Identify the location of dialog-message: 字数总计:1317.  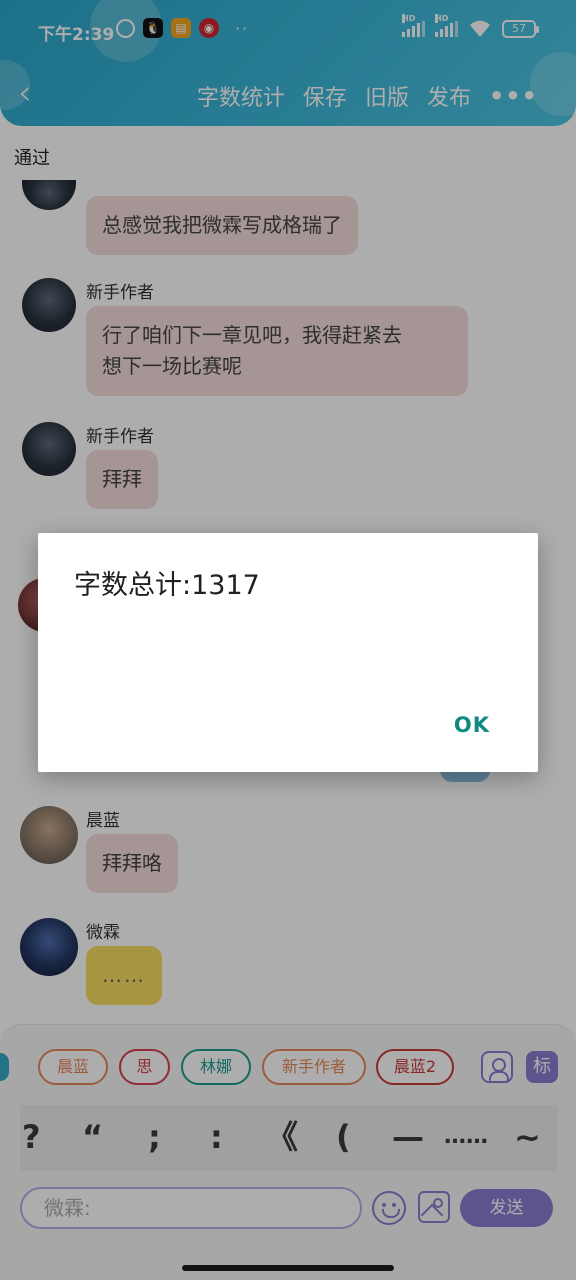
(167, 585).